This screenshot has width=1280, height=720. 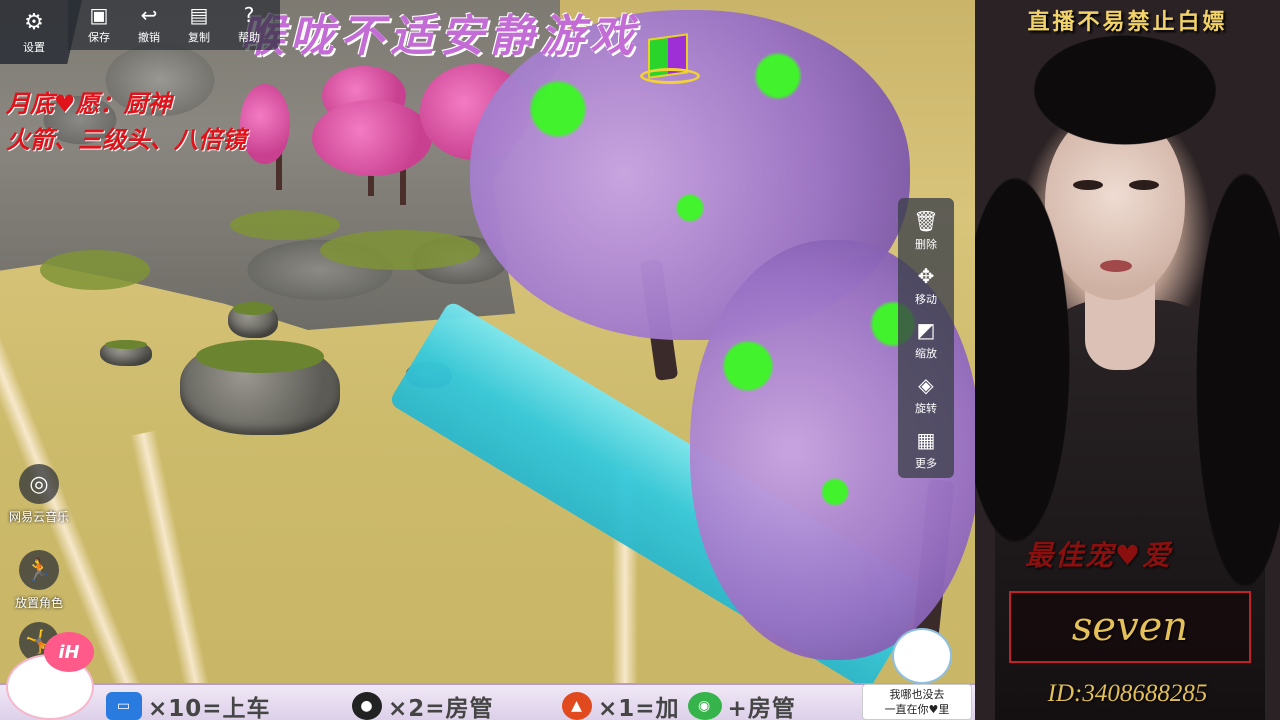 I want to click on cat-message-line1: 我哪也没去, so click(x=917, y=694).